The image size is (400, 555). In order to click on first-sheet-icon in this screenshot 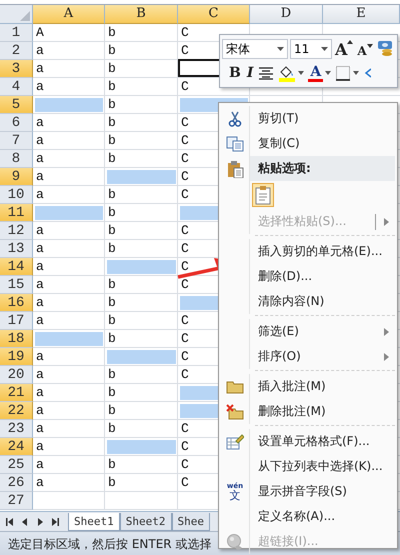, I will do `click(10, 522)`.